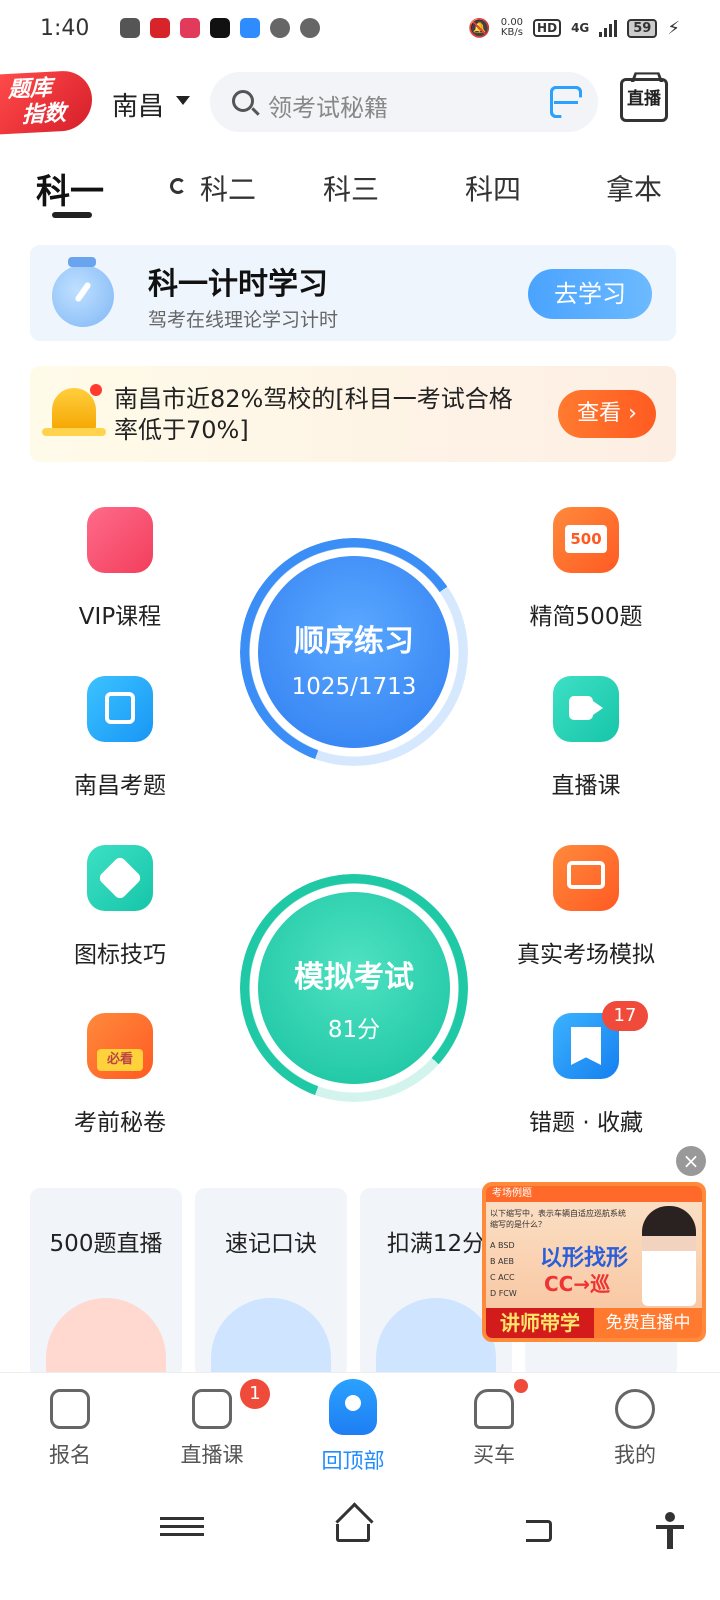 This screenshot has height=1600, width=720. Describe the element at coordinates (566, 102) in the screenshot. I see `scan-icon-line` at that location.